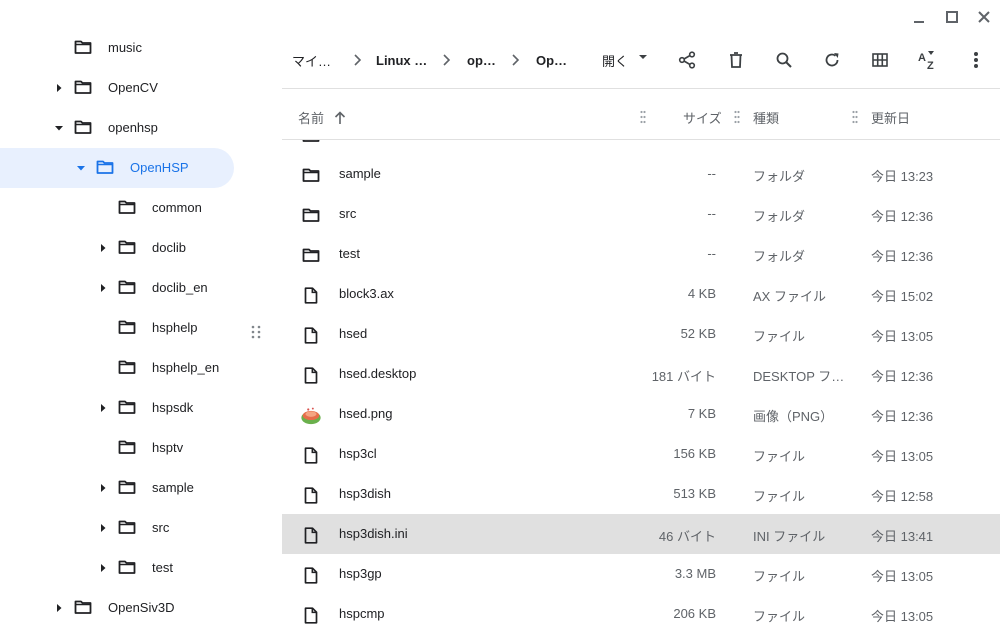 The image size is (1000, 632). What do you see at coordinates (117, 568) in the screenshot?
I see `sidebar-item-test: test` at bounding box center [117, 568].